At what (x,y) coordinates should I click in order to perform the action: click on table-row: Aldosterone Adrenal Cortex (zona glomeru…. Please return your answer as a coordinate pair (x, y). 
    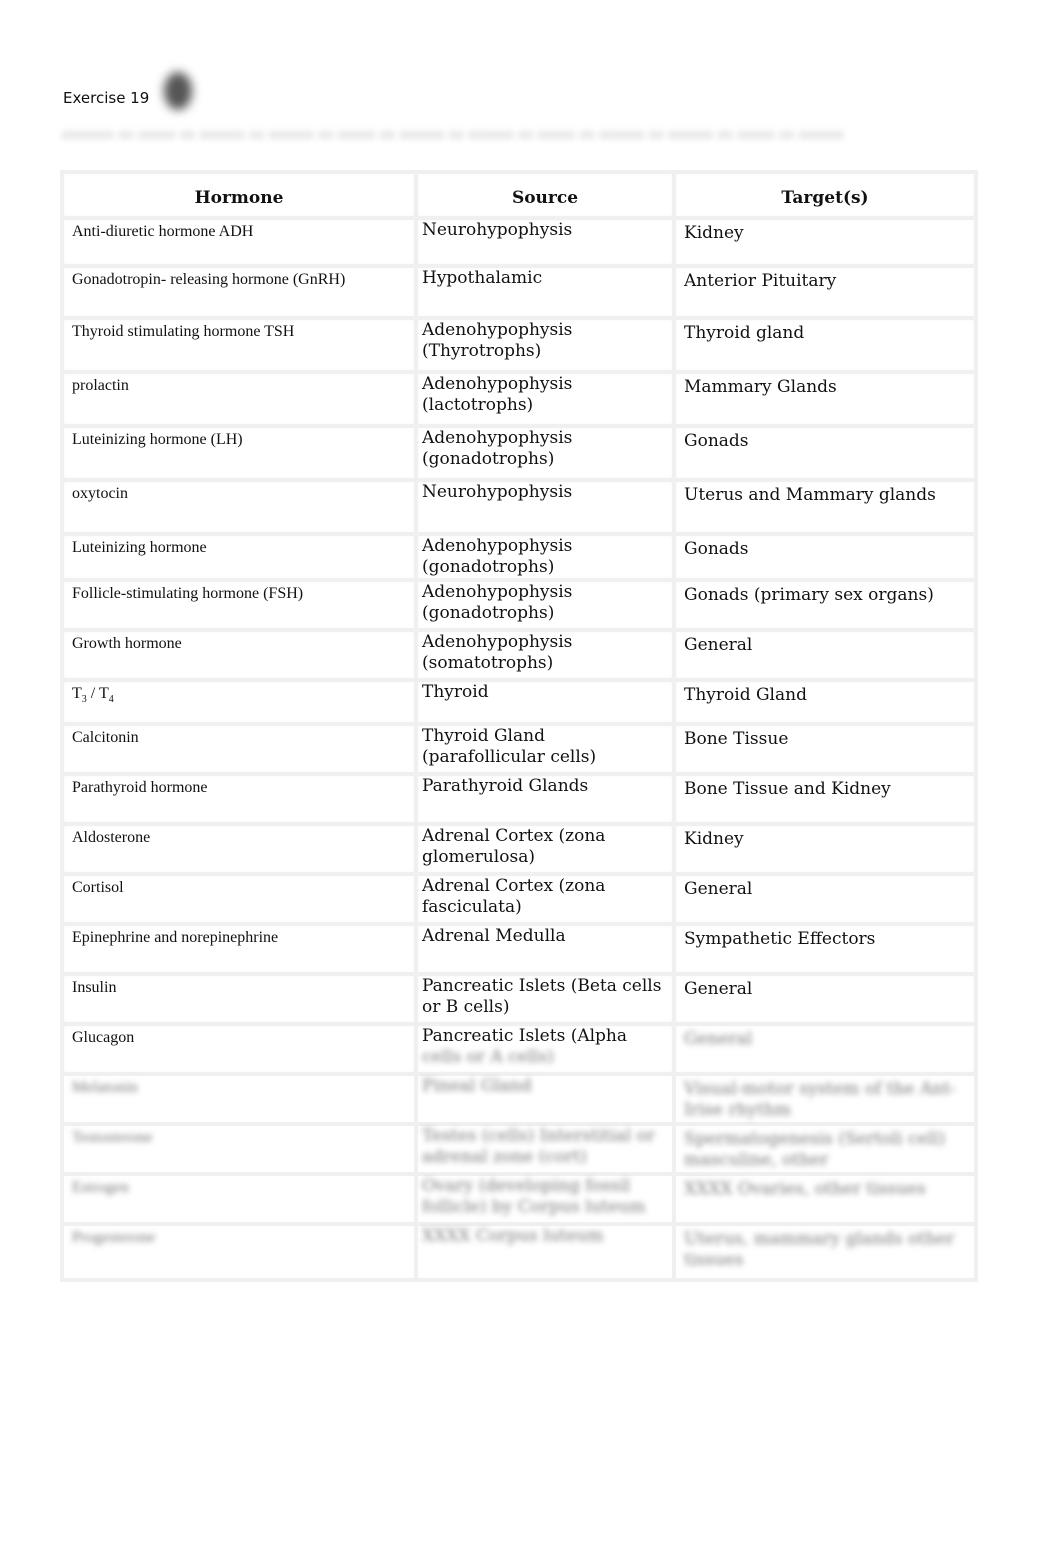
    Looking at the image, I should click on (519, 849).